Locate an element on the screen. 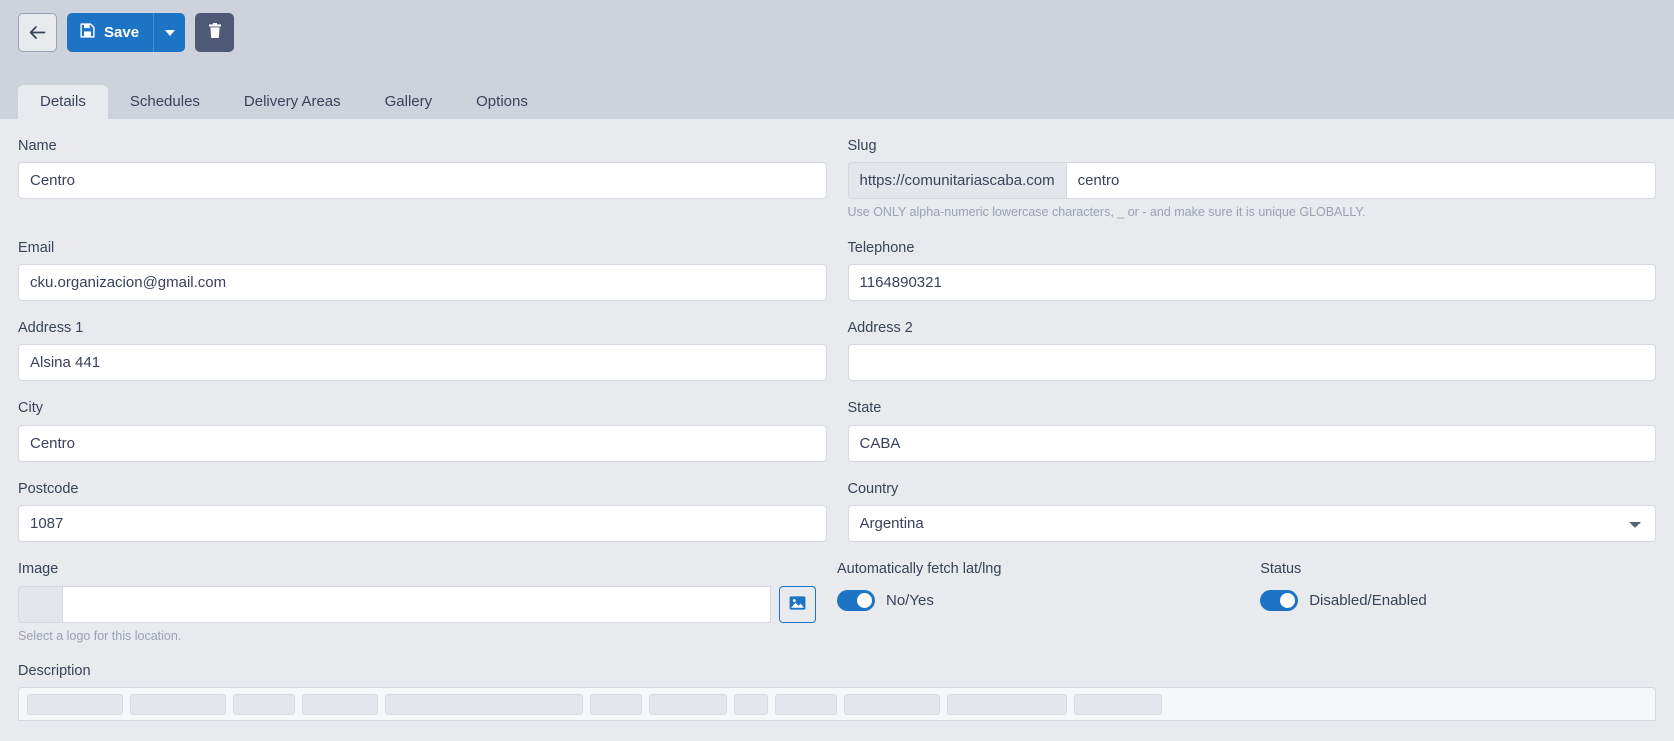  field-group-autofetch: Automatically fetch lat/lng No/Yes is located at coordinates (1038, 593).